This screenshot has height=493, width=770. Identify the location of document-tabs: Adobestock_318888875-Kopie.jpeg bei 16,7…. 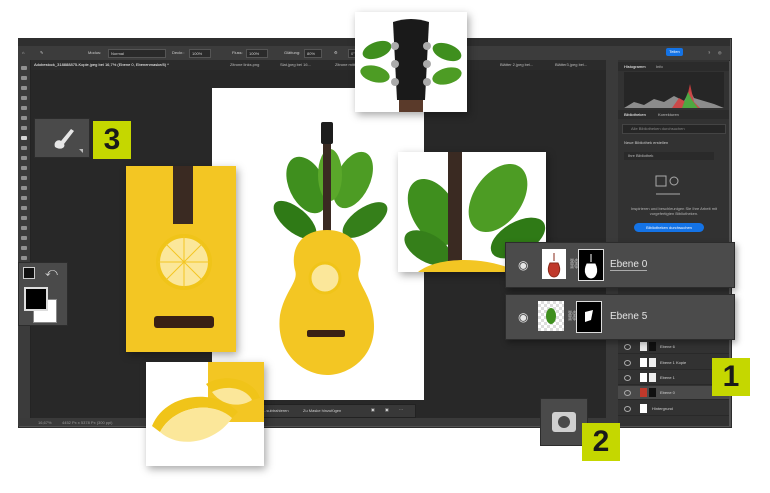
(318, 65).